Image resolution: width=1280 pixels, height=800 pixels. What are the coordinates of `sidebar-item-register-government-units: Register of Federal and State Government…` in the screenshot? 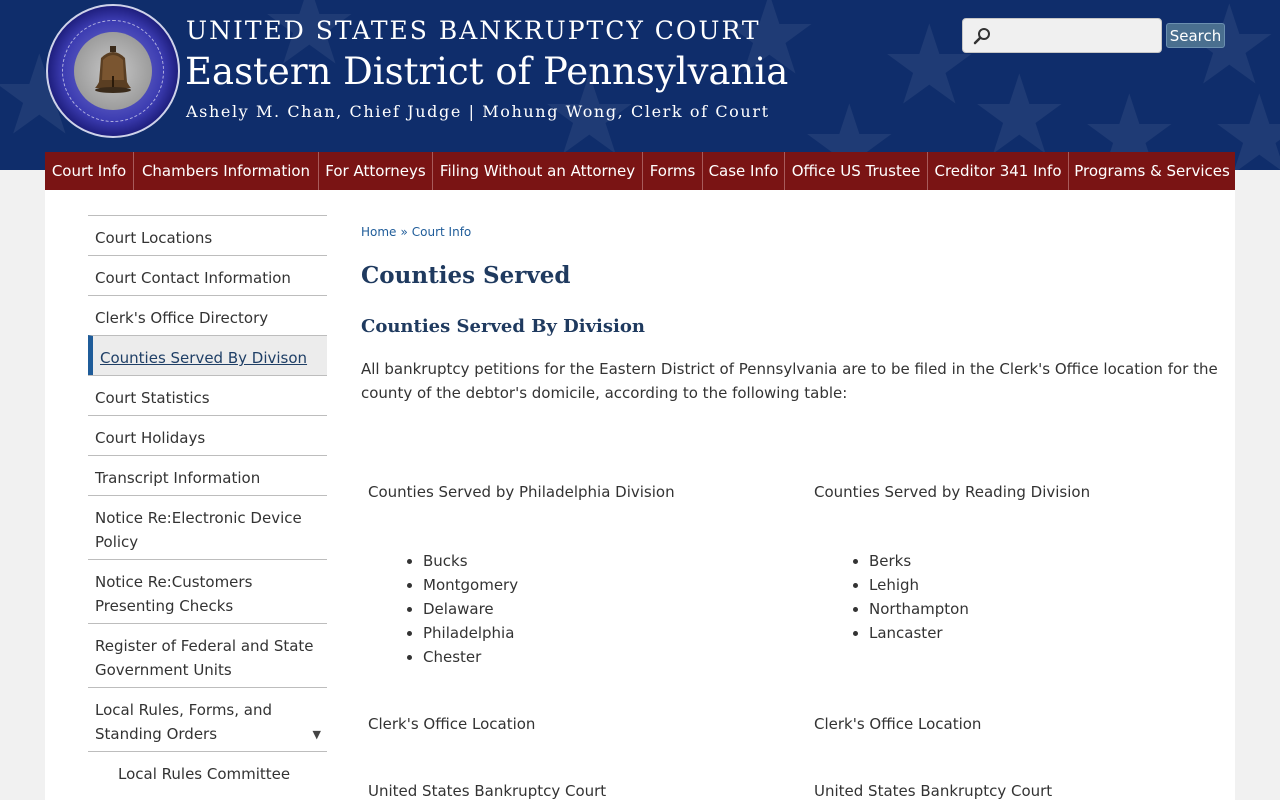 It's located at (207, 655).